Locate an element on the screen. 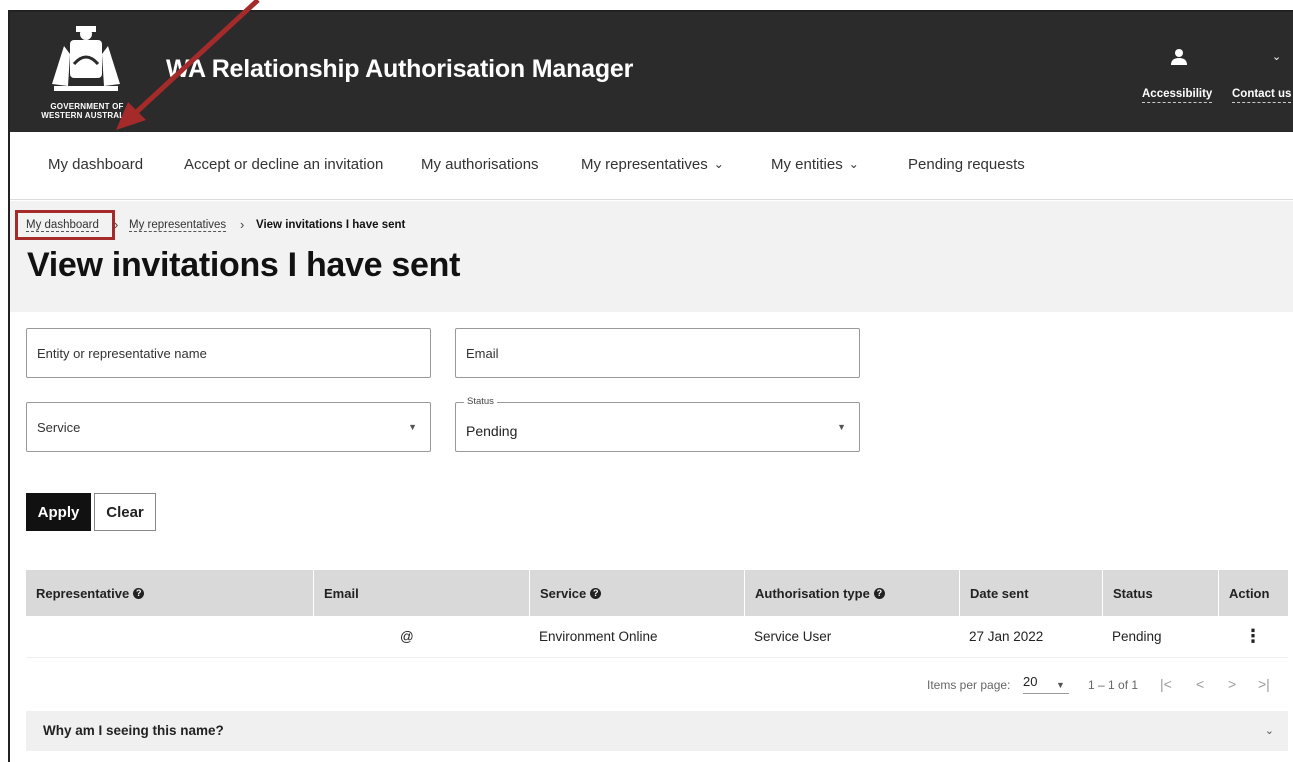  wa-government-crest-logo: GOVERNMENT OF WESTERN AUSTRALIA is located at coordinates (87, 74).